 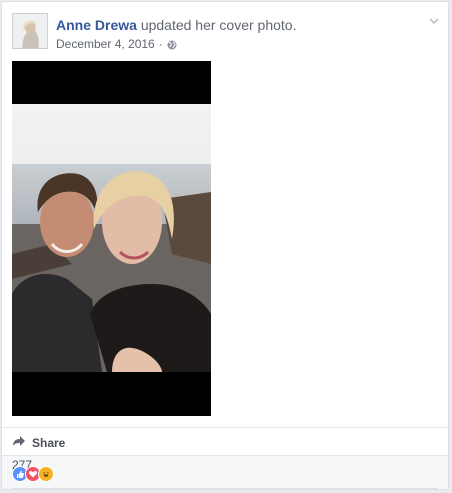 What do you see at coordinates (225, 488) in the screenshot?
I see `divider` at bounding box center [225, 488].